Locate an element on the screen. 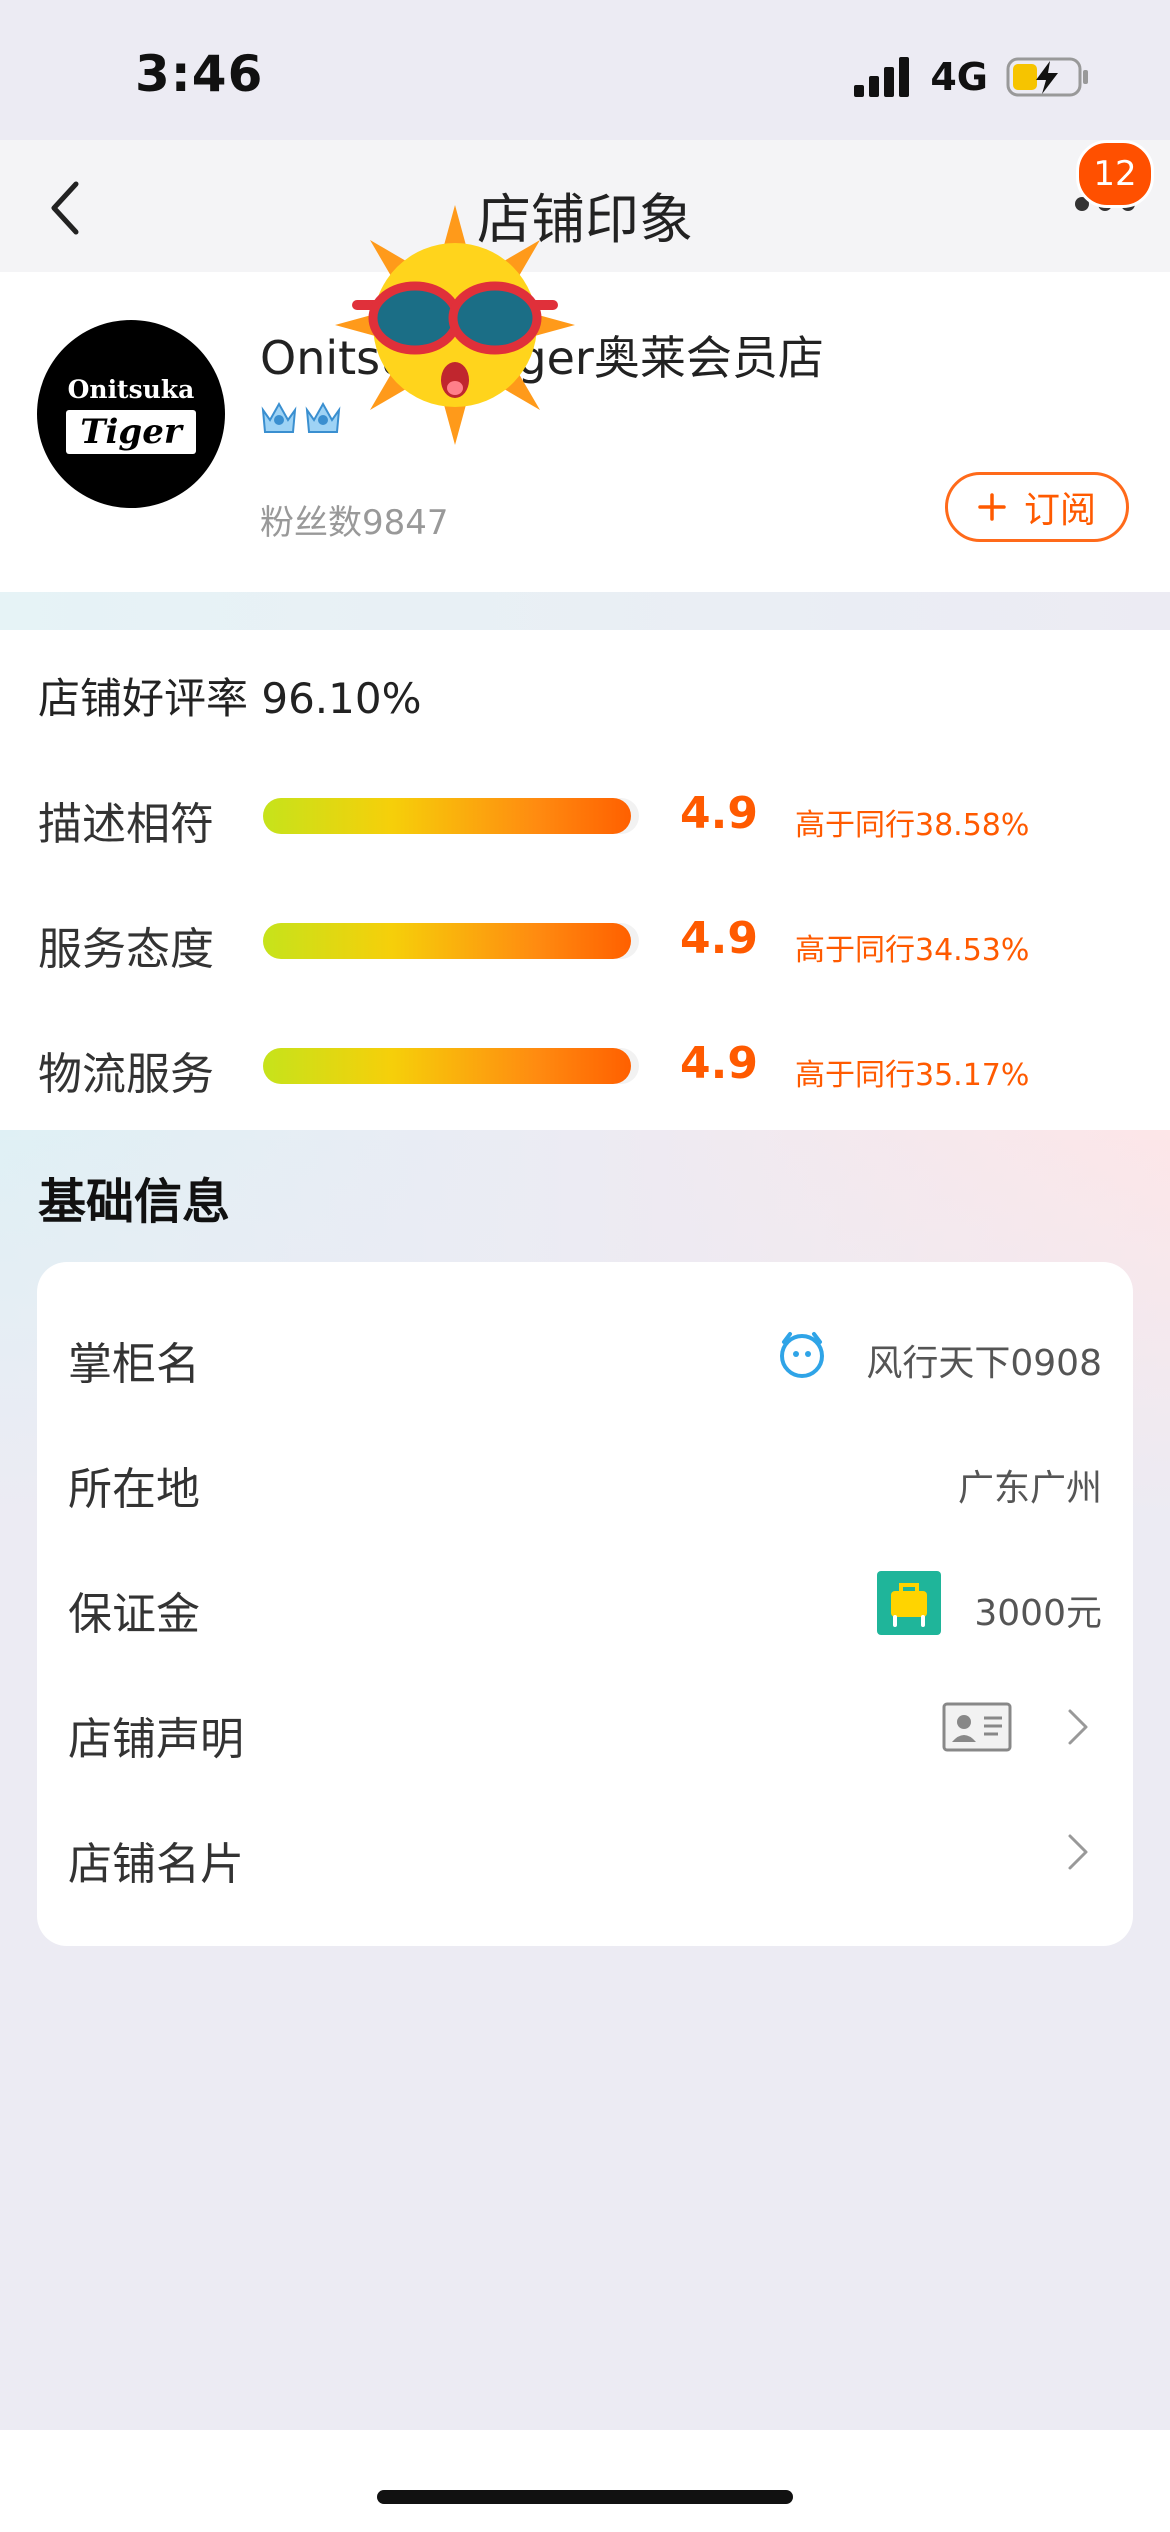 Image resolution: width=1170 pixels, height=2532 pixels. plus-icon is located at coordinates (992, 507).